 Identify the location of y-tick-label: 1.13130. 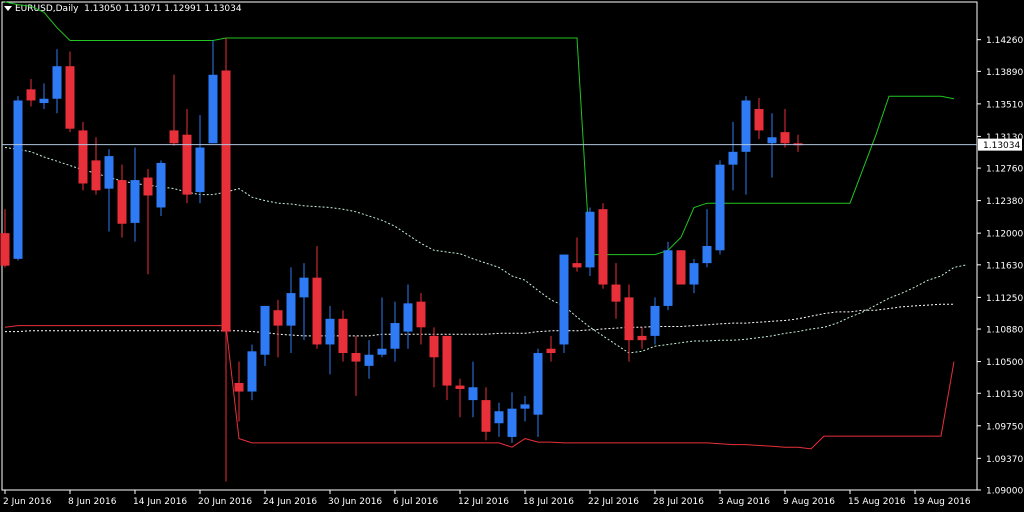
(1004, 138).